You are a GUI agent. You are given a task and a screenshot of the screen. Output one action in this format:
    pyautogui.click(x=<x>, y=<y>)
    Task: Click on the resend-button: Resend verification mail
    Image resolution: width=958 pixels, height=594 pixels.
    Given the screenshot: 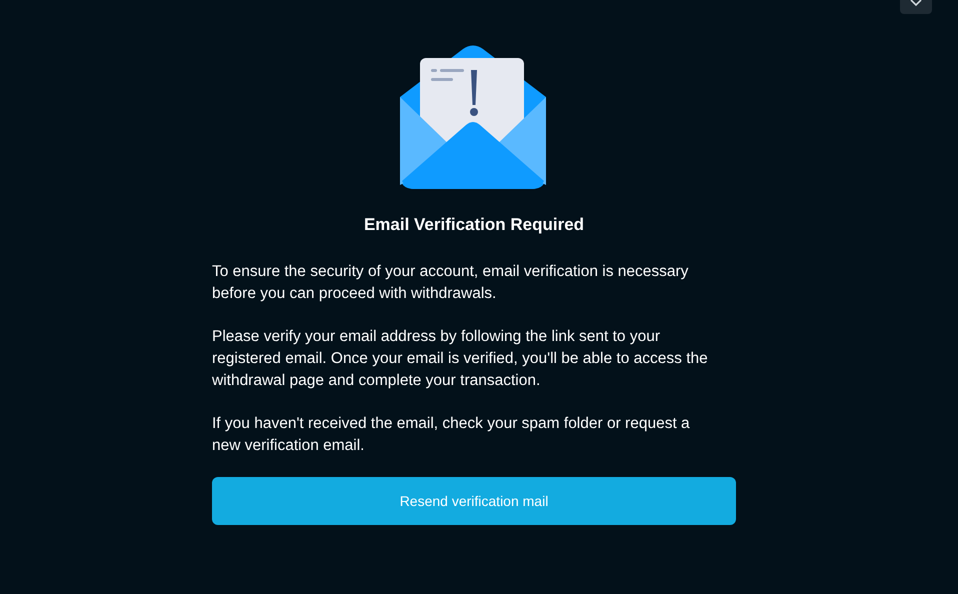 What is the action you would take?
    pyautogui.click(x=474, y=501)
    